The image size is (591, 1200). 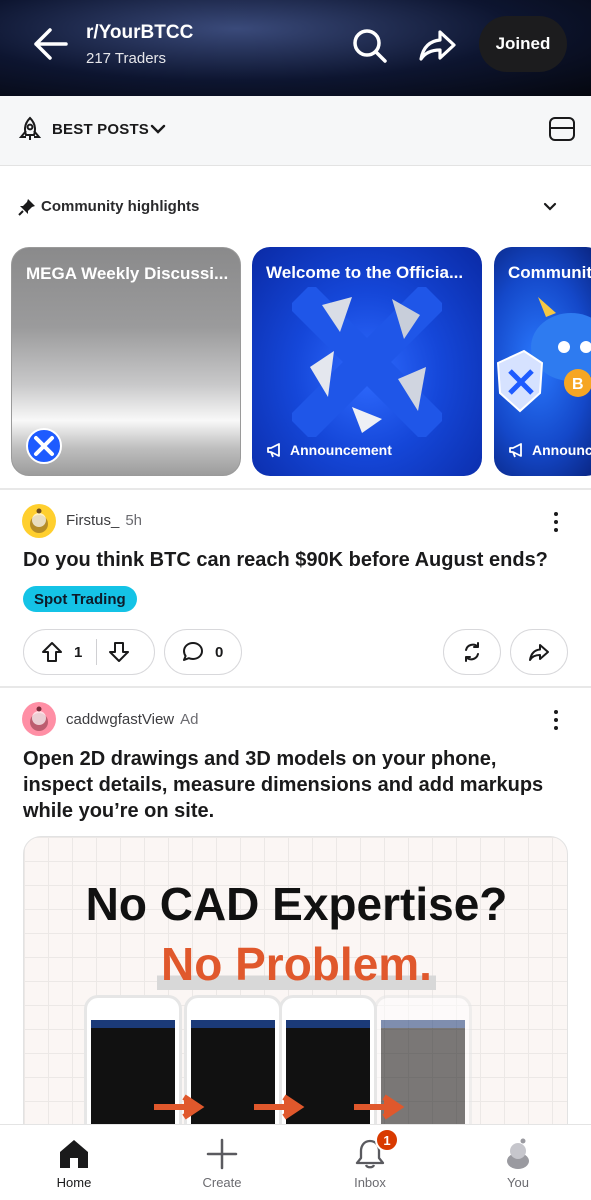 What do you see at coordinates (222, 1154) in the screenshot?
I see `plus-icon` at bounding box center [222, 1154].